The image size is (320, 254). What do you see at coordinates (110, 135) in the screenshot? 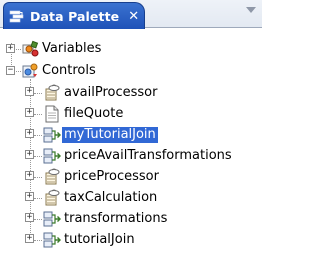
I see `tree-item-label: myTutorialJoin` at bounding box center [110, 135].